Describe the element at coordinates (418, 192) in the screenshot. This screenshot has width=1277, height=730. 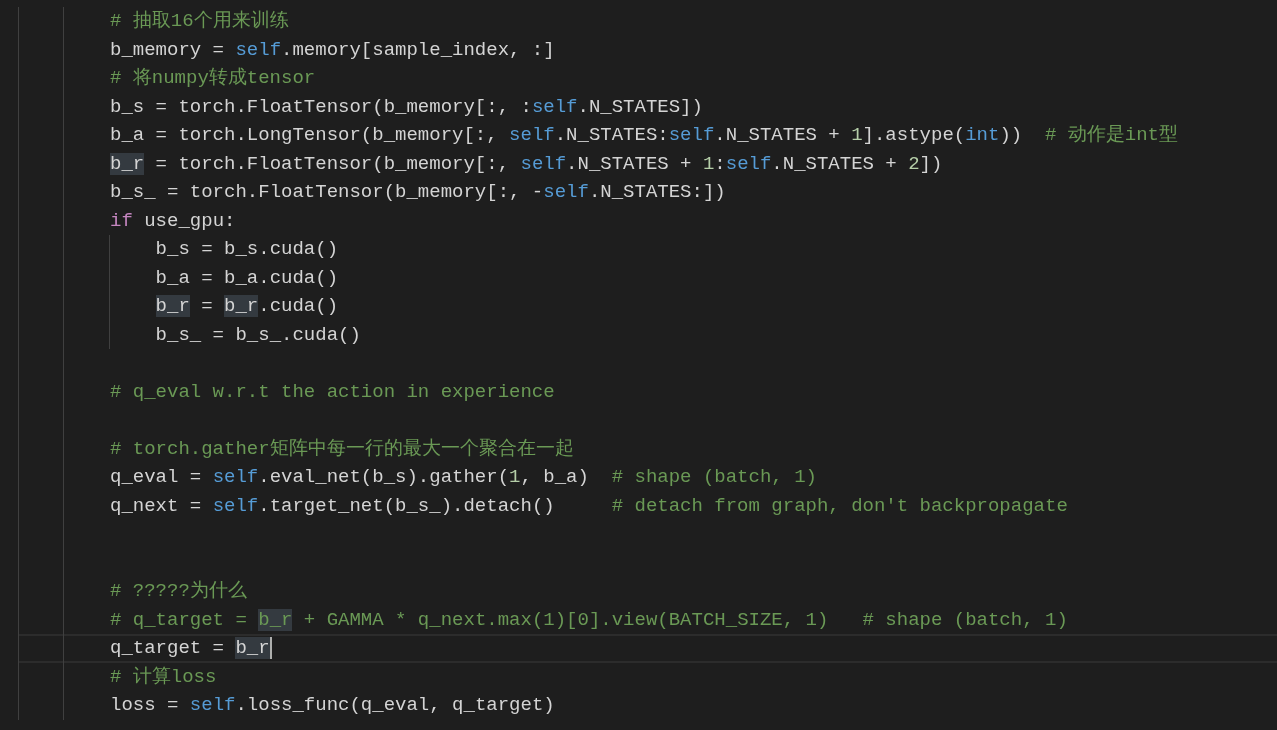
I see `code-line: b_s_ = torch.FloatTensor(b_memory[:, -self.N_STATES:])` at that location.